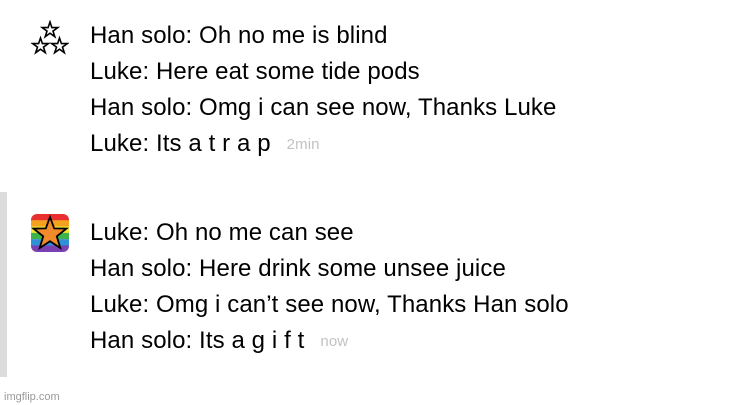  Describe the element at coordinates (3, 284) in the screenshot. I see `selection-bar` at that location.